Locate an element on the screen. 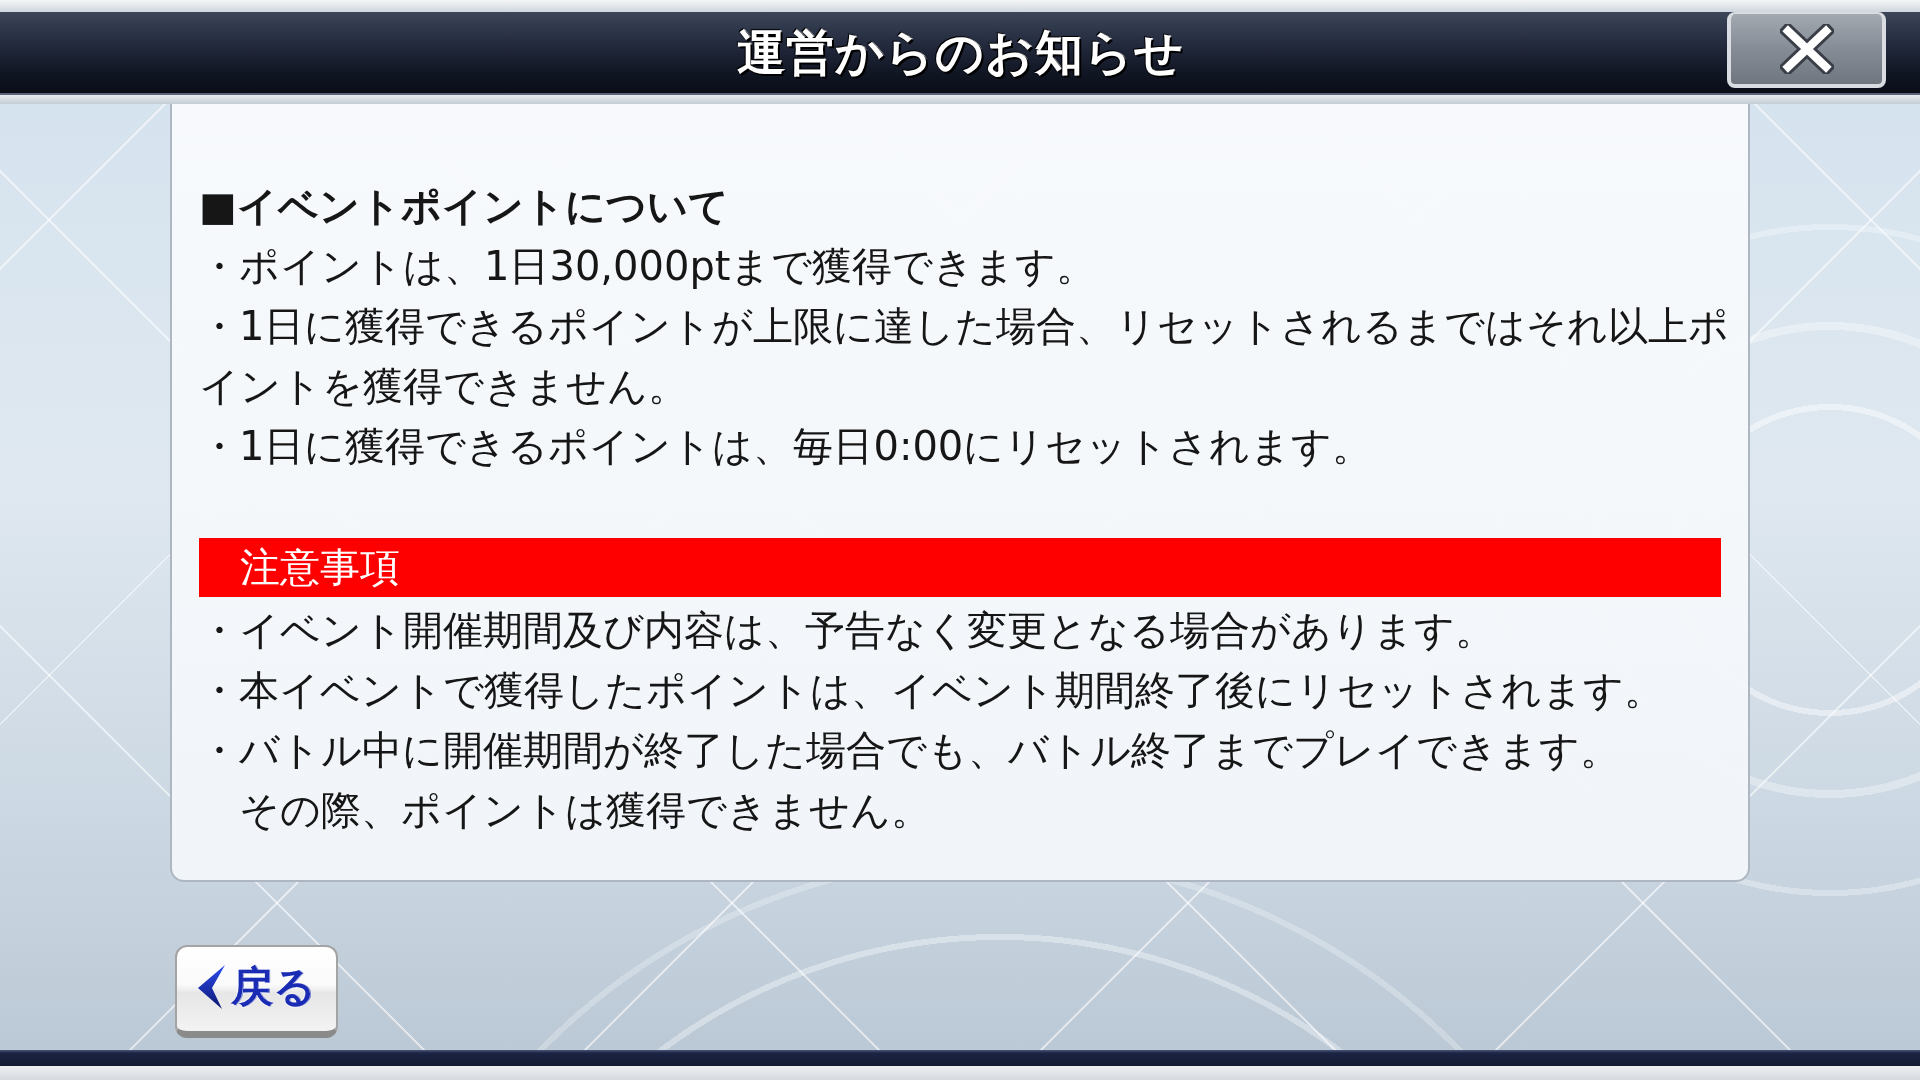 The width and height of the screenshot is (1920, 1080). notice-text: その際、ポイントは獲得できません。 is located at coordinates (585, 810).